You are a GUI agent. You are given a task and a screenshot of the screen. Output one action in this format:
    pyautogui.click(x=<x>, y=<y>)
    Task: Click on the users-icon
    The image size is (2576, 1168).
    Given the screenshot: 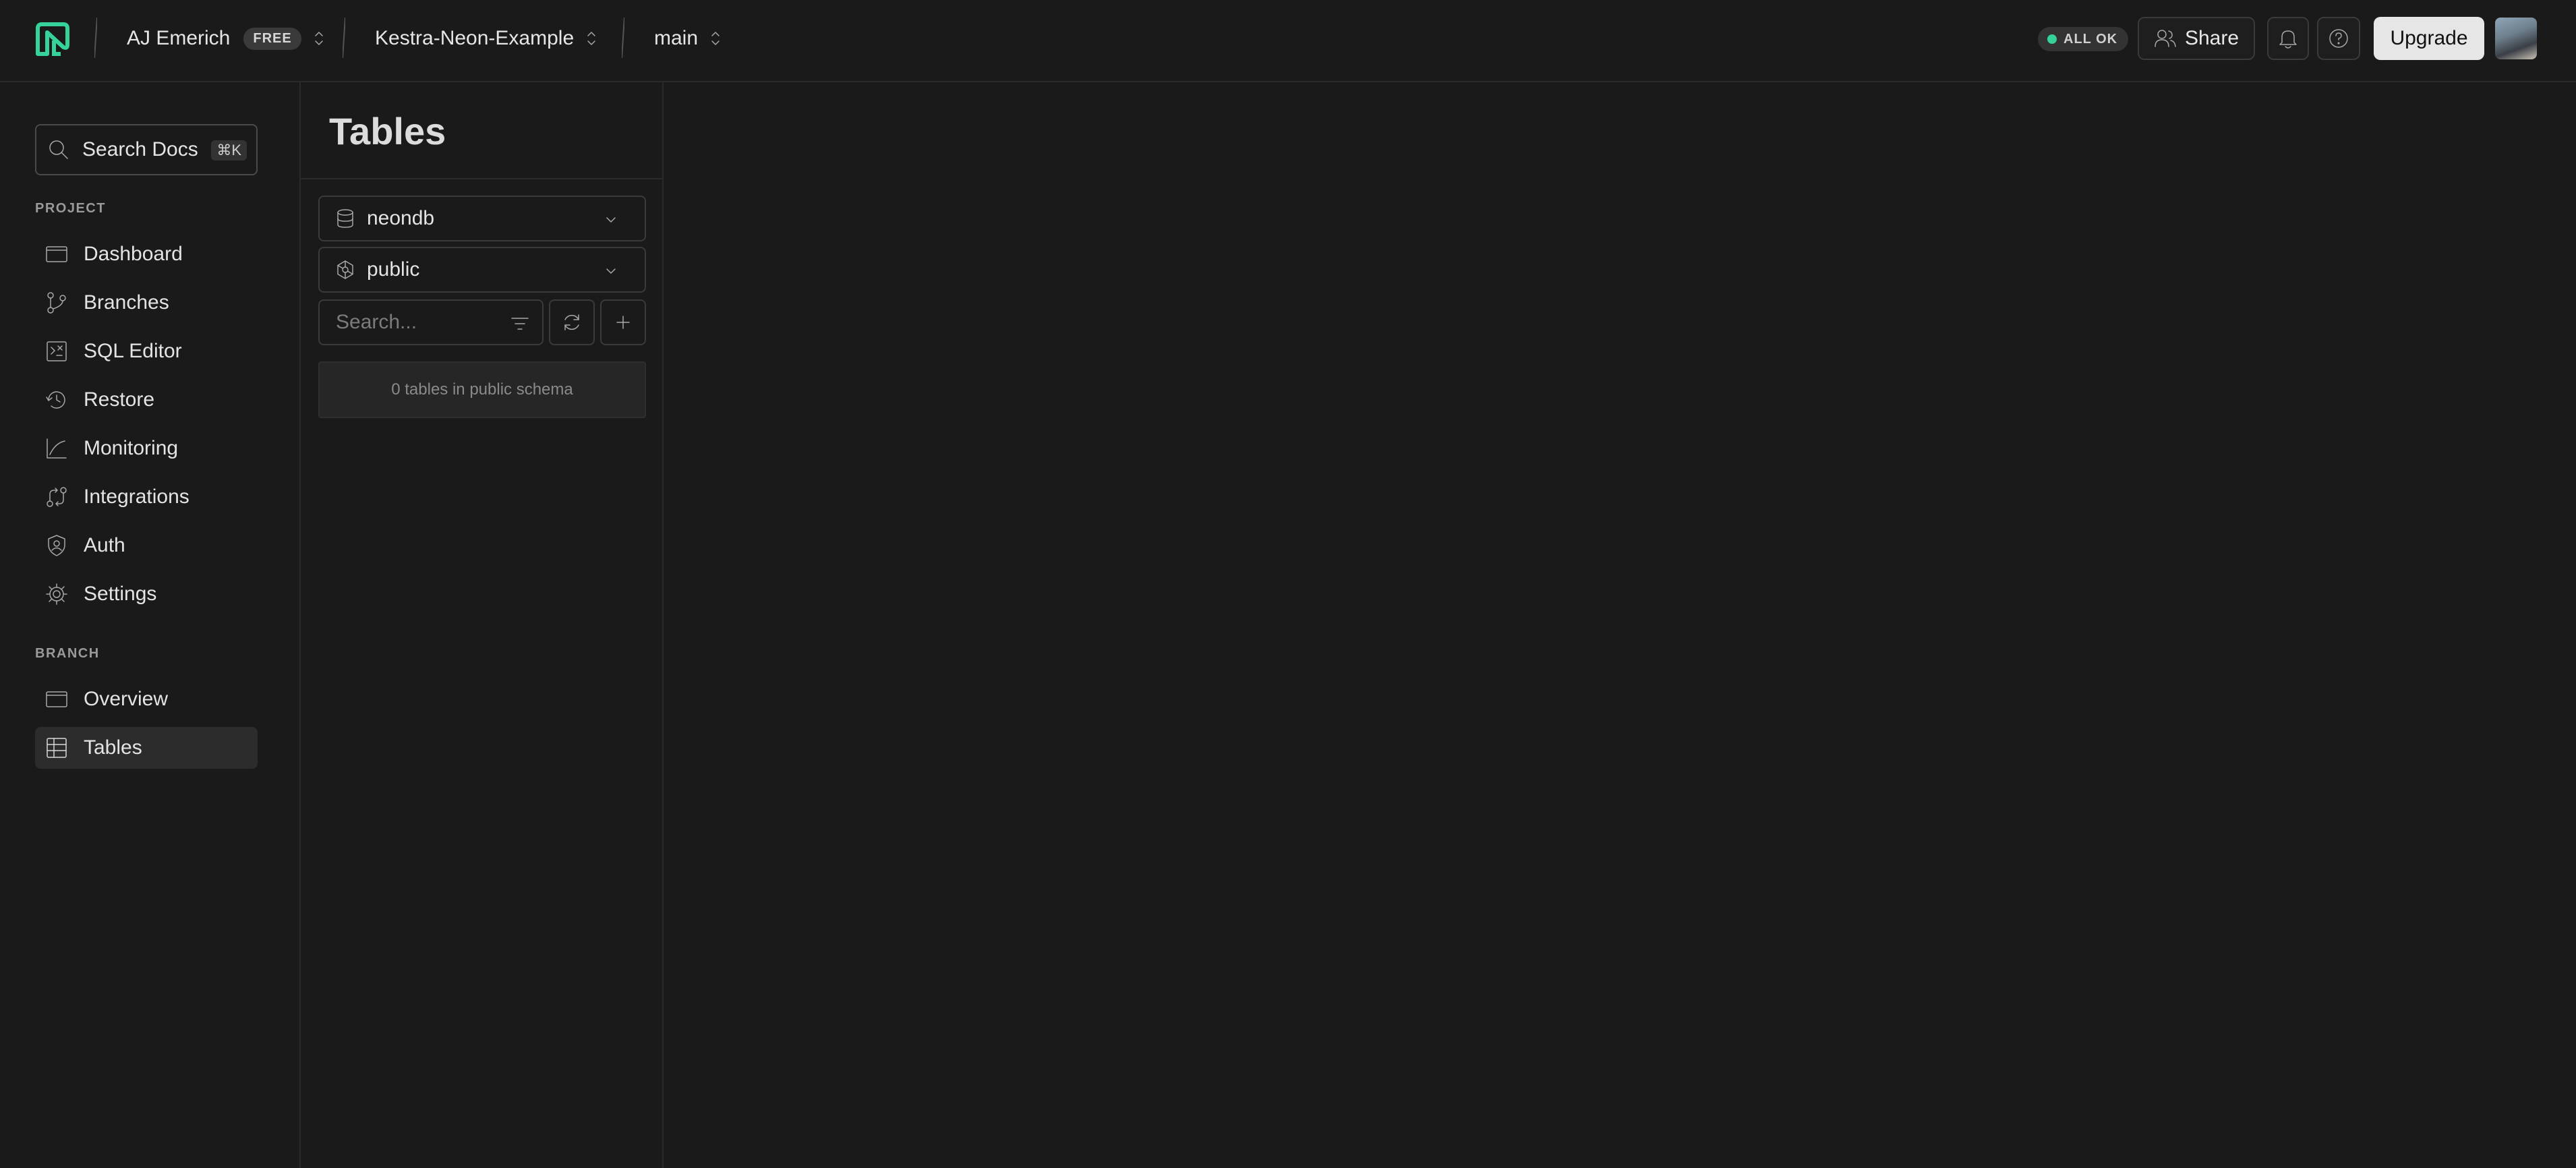 What is the action you would take?
    pyautogui.click(x=2165, y=38)
    